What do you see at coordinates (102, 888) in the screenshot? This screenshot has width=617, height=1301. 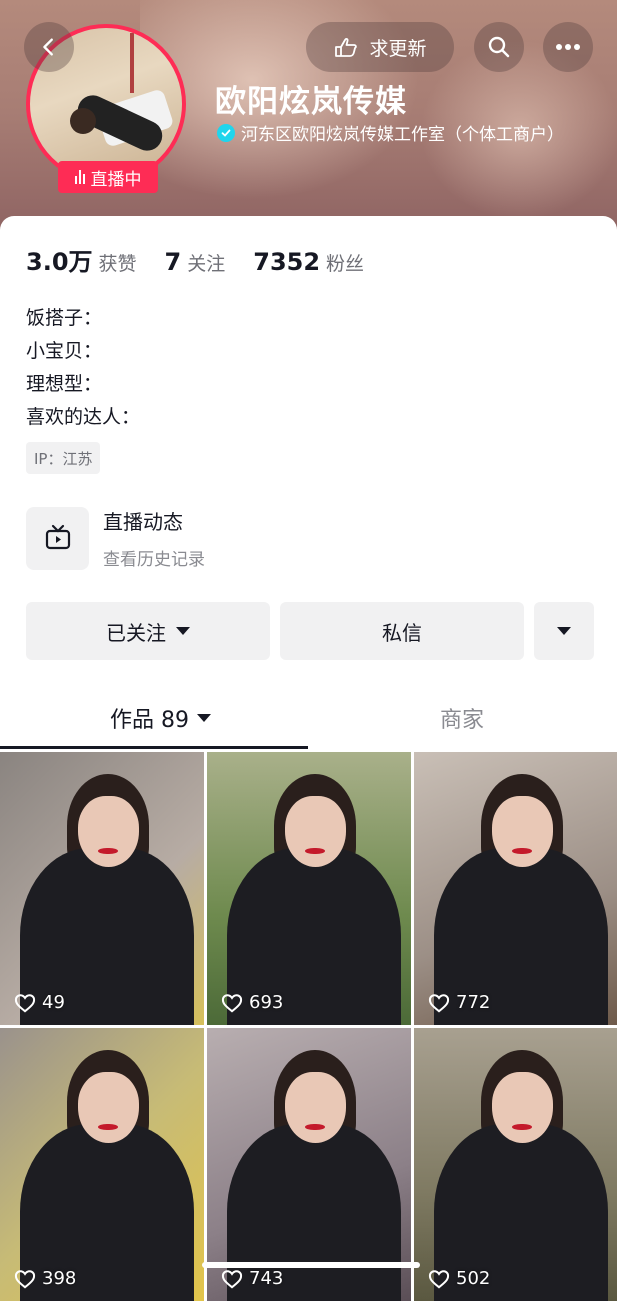 I see `video-tile: 49` at bounding box center [102, 888].